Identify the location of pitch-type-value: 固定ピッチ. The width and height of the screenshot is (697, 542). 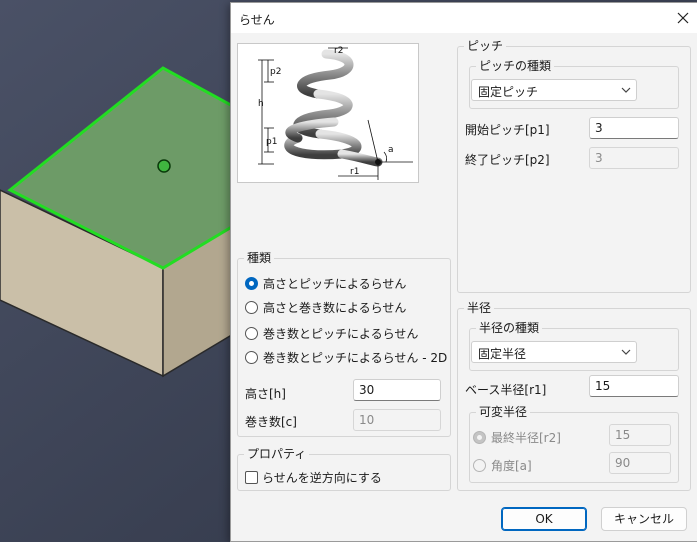
(508, 92).